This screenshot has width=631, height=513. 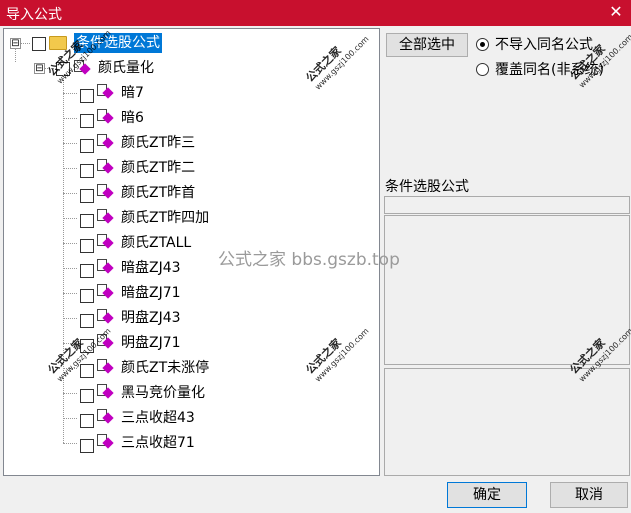 I want to click on watermark-stamp: 公式之家 www.gszj100.com, so click(x=599, y=61).